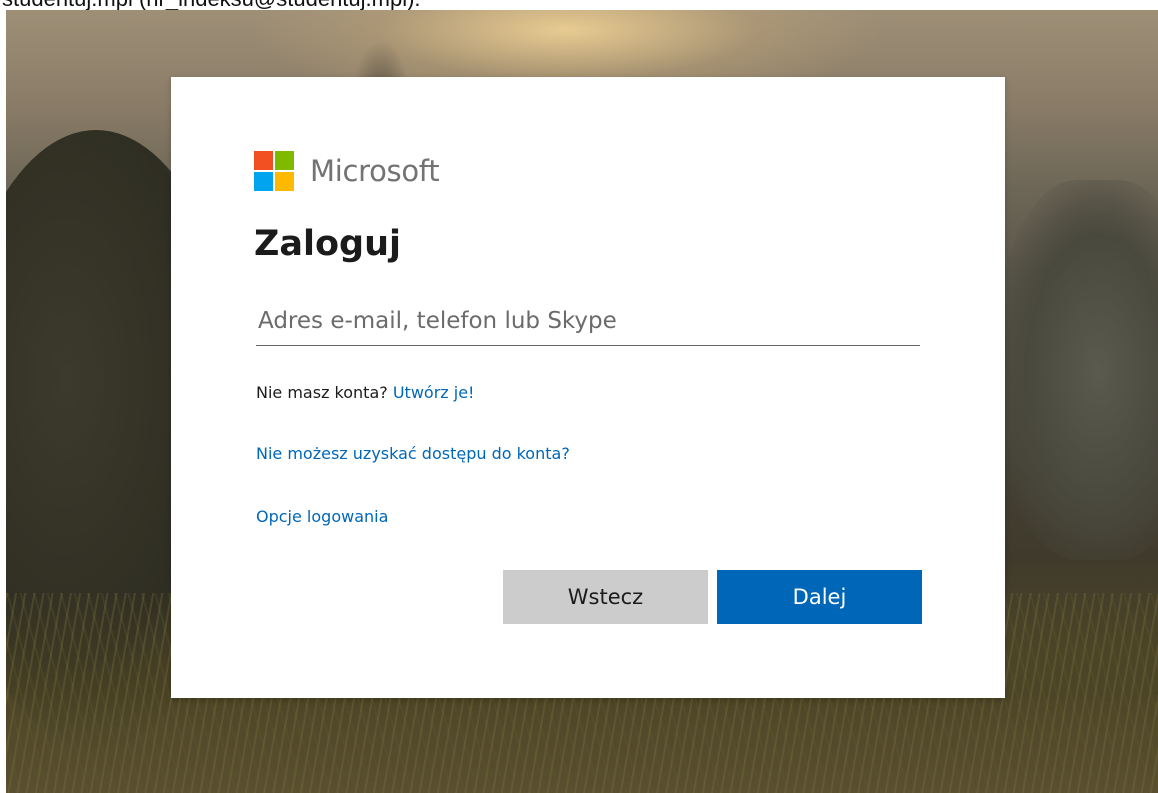 The width and height of the screenshot is (1158, 793). I want to click on microsoft-logo-icon, so click(274, 171).